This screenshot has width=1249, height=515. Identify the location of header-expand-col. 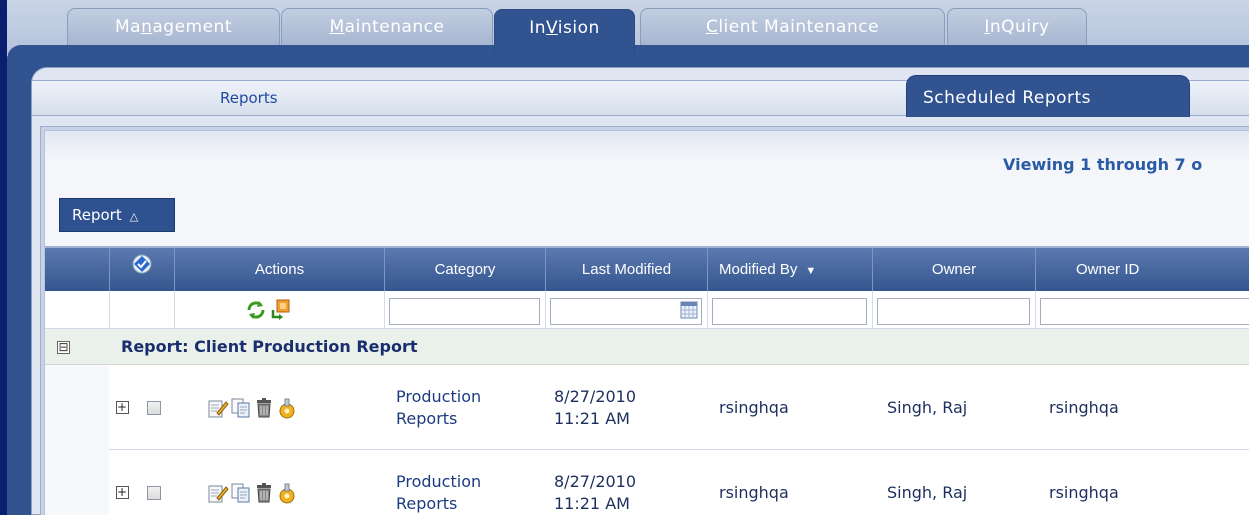
(77, 269).